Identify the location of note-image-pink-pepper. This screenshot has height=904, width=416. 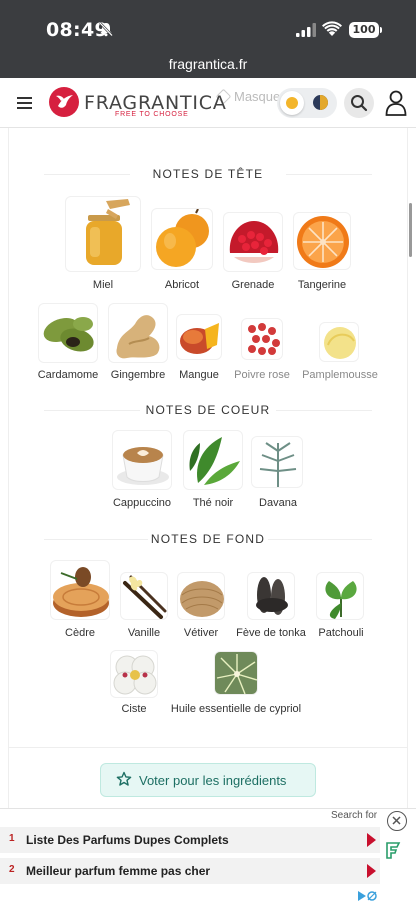
(262, 339).